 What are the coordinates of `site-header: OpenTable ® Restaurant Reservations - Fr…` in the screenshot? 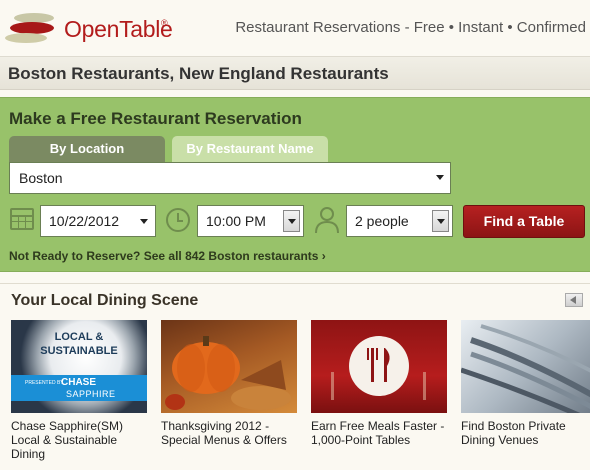 It's located at (295, 28).